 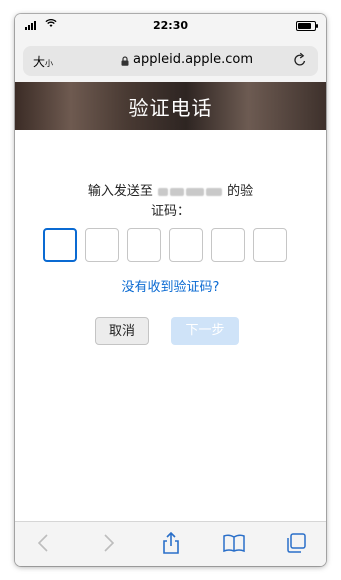 I want to click on browser-toolbar, so click(x=170, y=543).